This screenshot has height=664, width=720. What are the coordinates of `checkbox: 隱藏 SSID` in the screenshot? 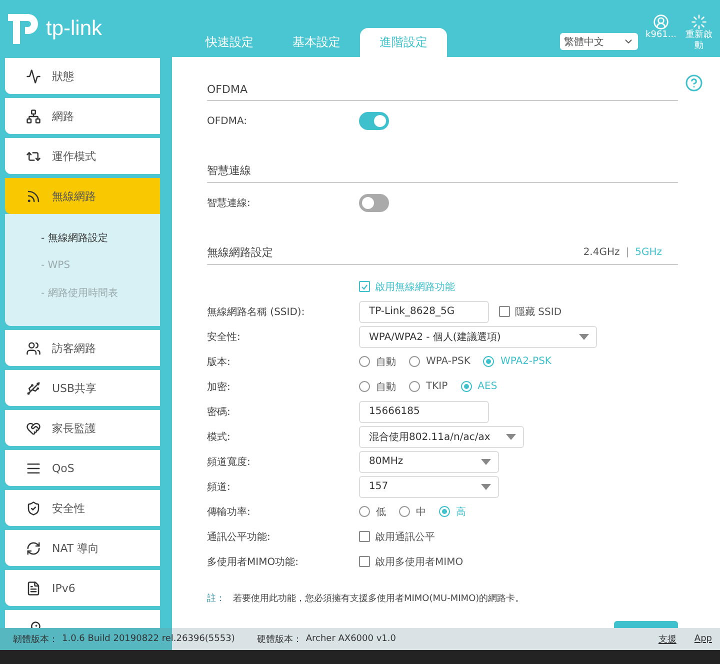 It's located at (530, 311).